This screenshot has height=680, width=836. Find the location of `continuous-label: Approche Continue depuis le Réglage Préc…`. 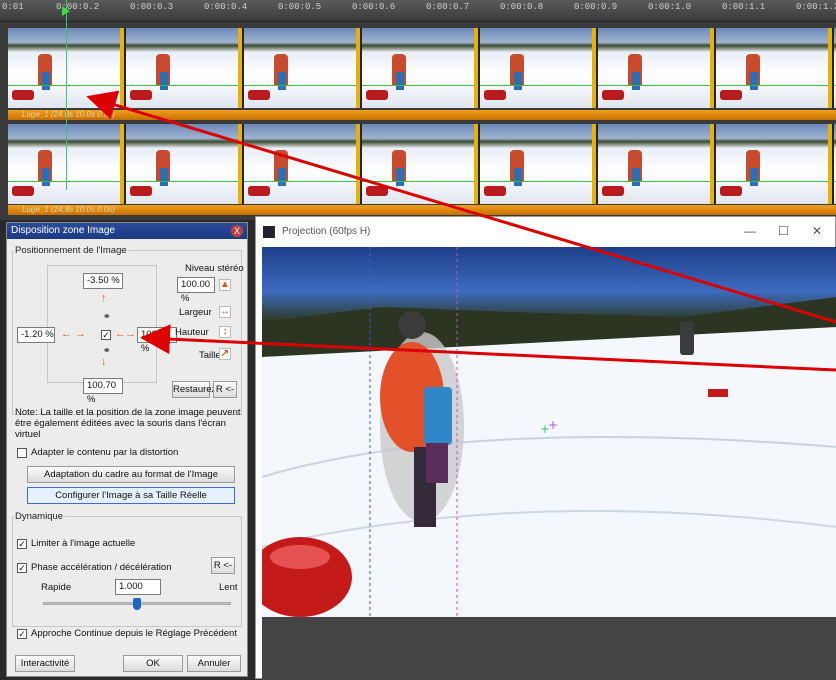

continuous-label: Approche Continue depuis le Réglage Préc… is located at coordinates (134, 633).